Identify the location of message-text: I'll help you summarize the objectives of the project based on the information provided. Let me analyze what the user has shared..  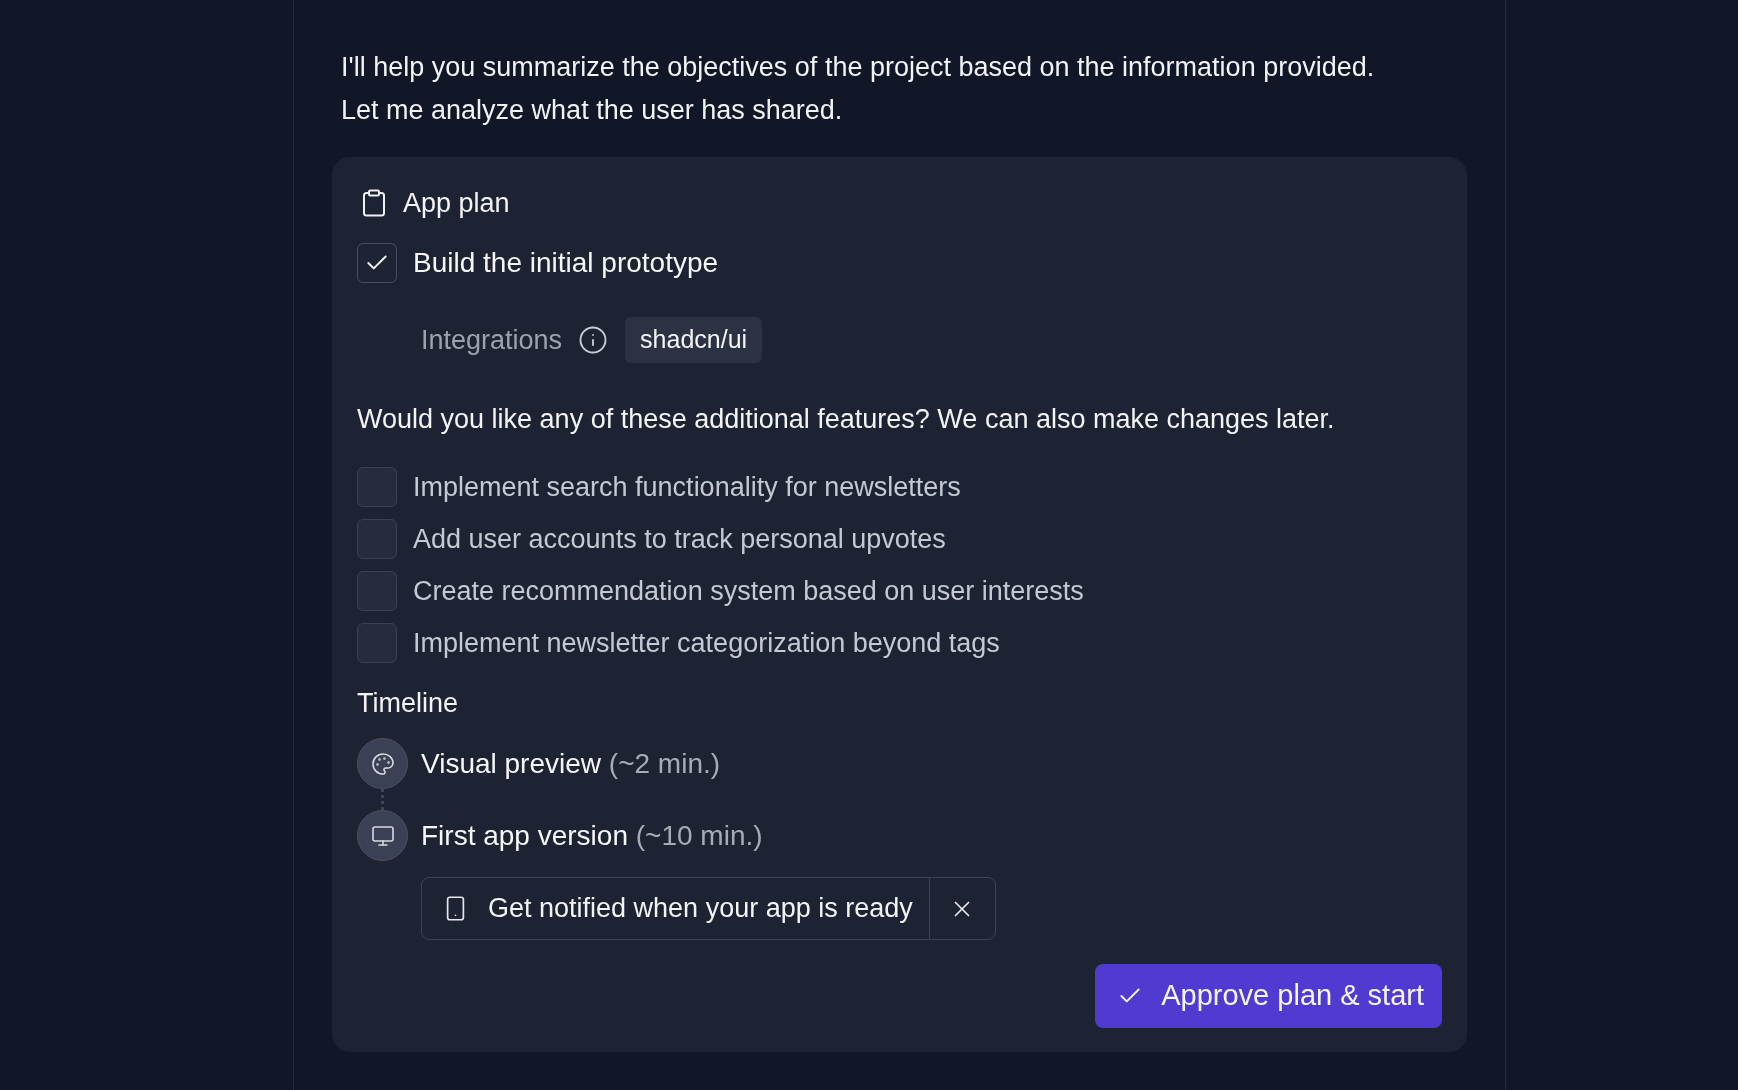
(858, 89).